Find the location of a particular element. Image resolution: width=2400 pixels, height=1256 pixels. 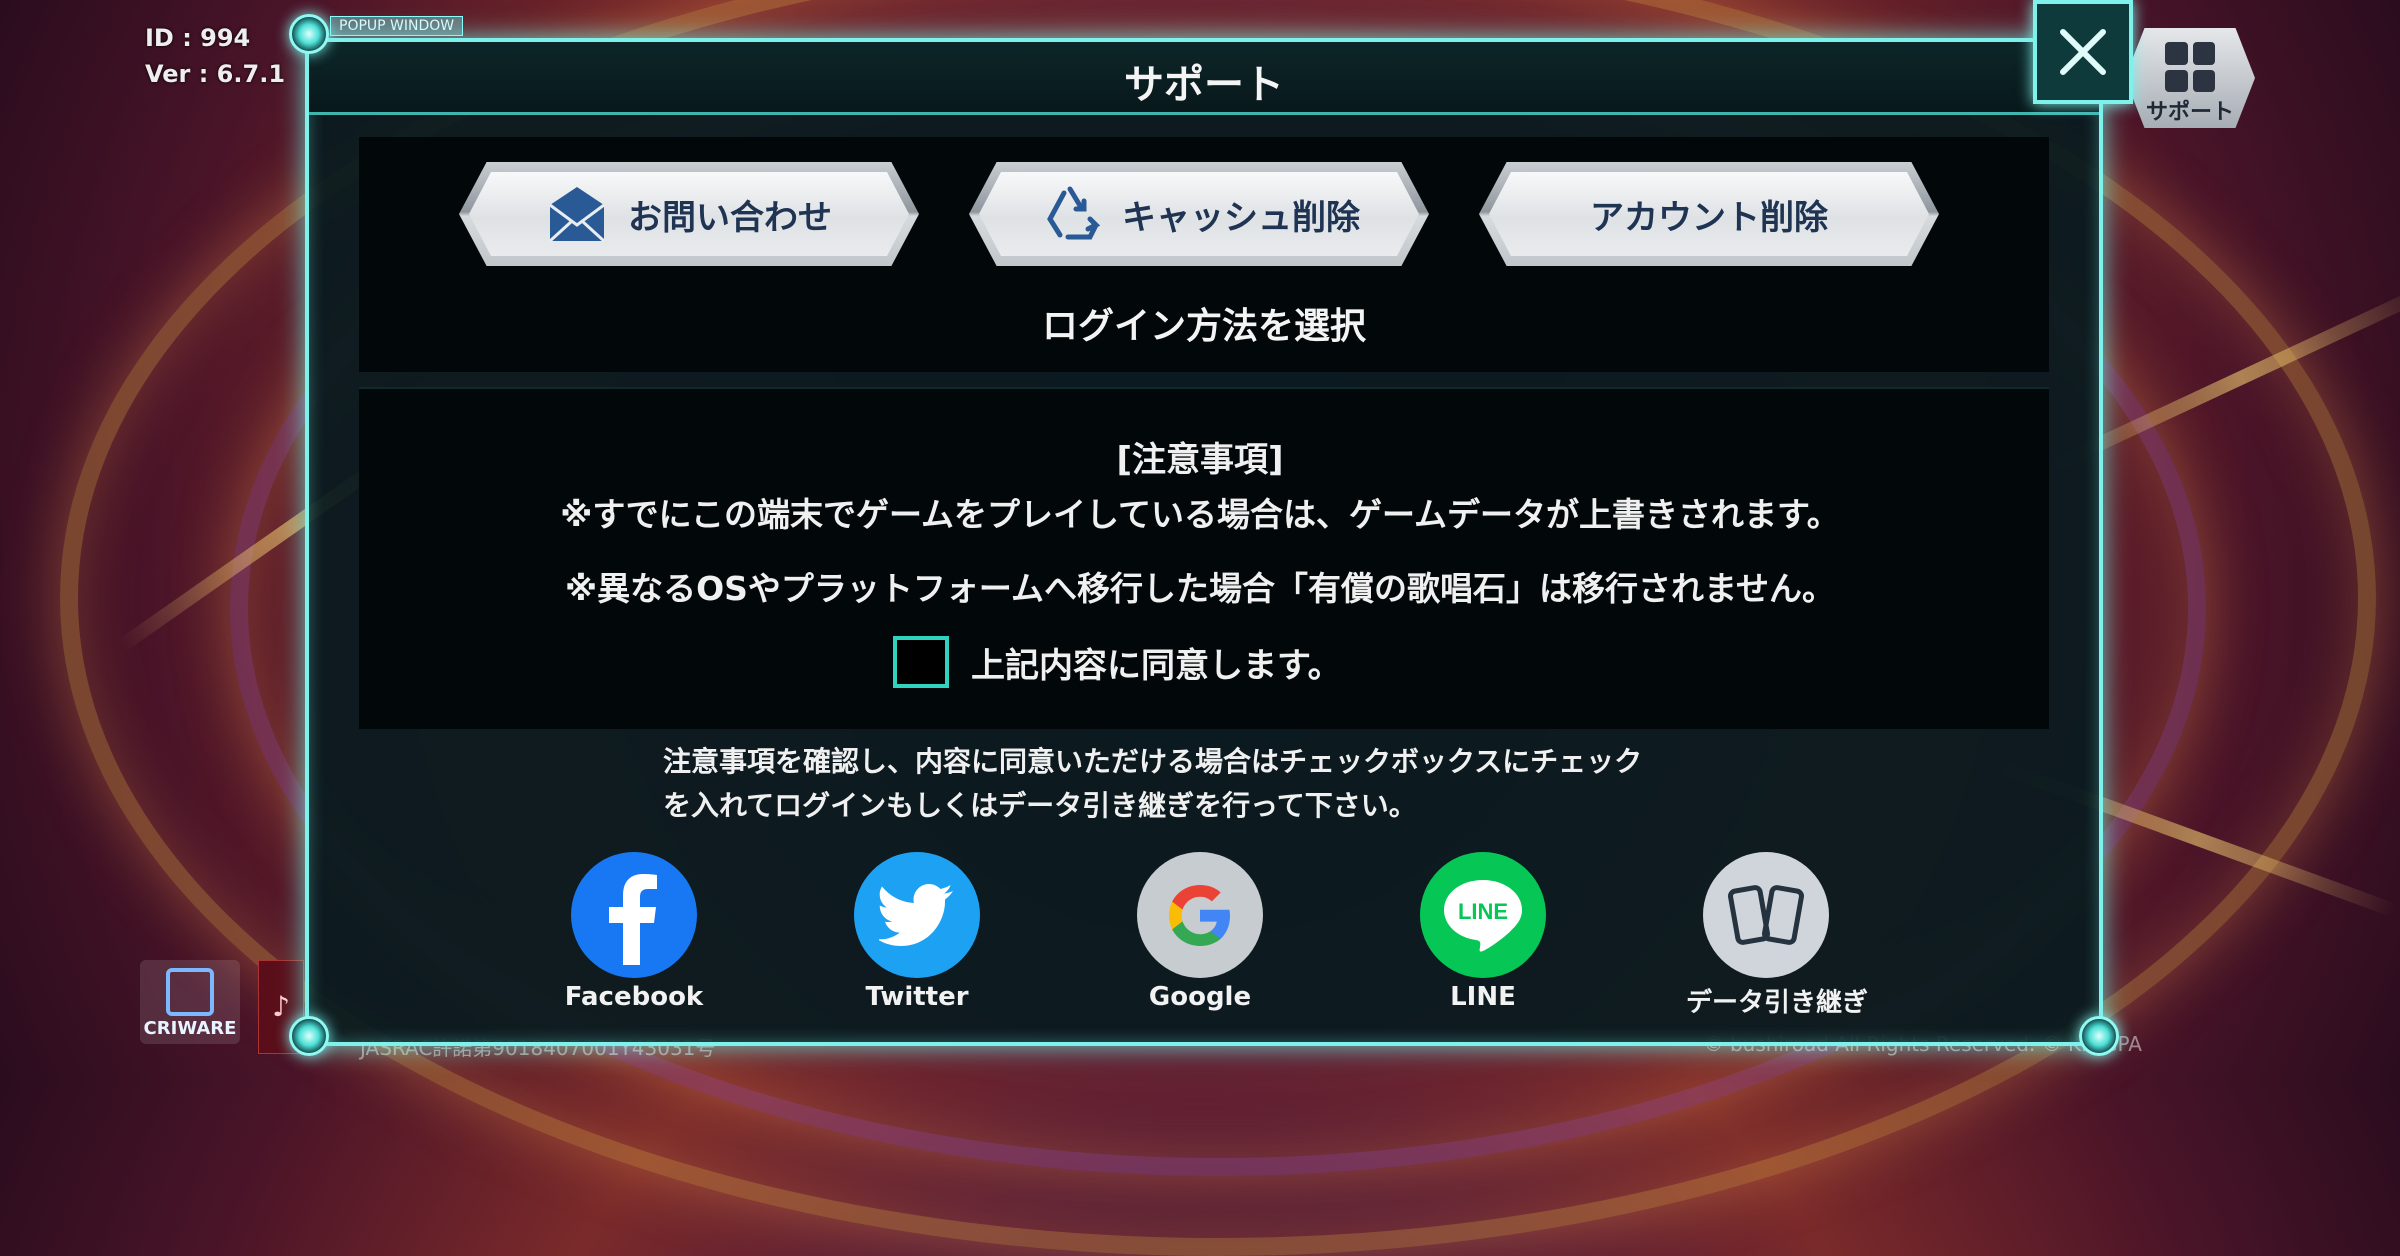

login-hint-line-1: 注意事項を確認し、内容に同意いただける場合はチェックボックスにチェック is located at coordinates (1153, 761).